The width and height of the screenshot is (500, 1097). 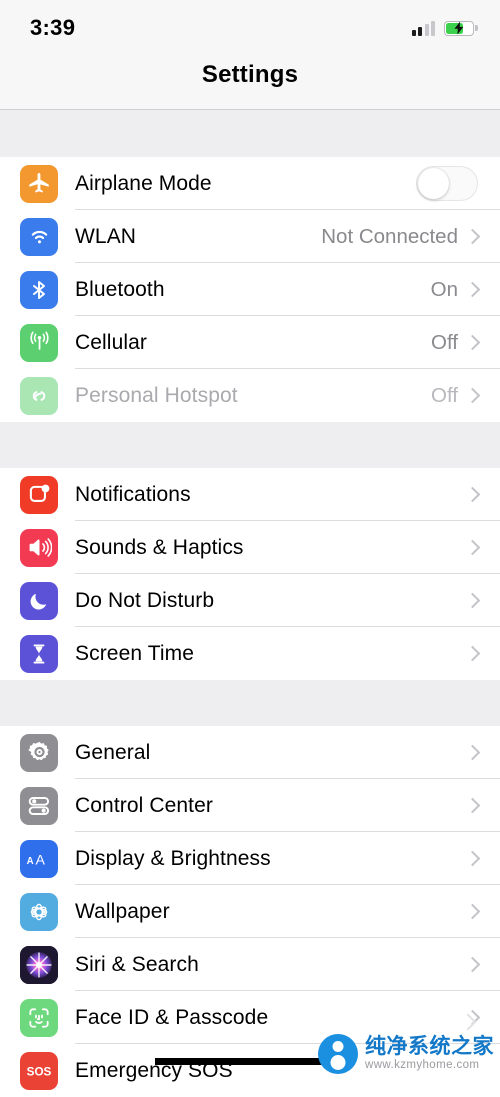 I want to click on settings-row-display-brightness: A A Display & Brightness, so click(x=250, y=858).